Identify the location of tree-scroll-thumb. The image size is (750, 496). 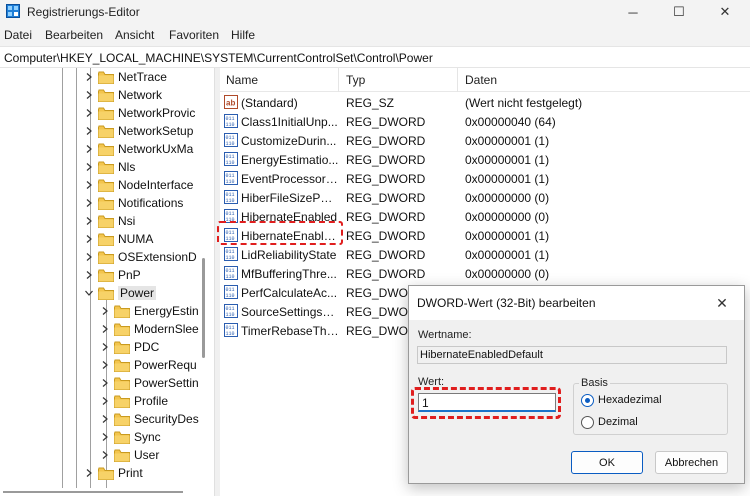
(93, 492).